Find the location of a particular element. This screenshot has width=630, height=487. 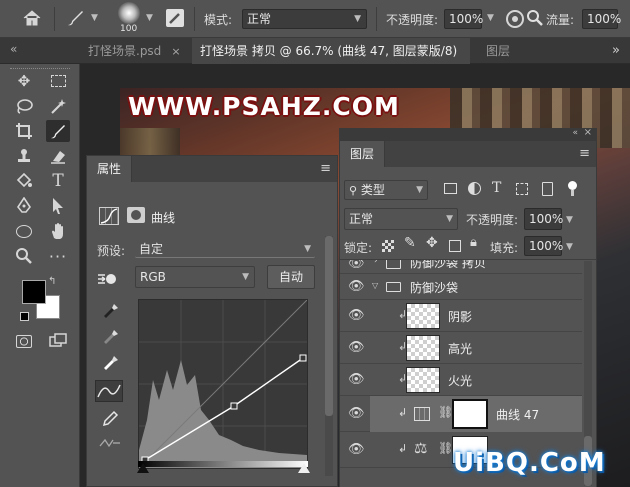

close-icon: × is located at coordinates (175, 51).